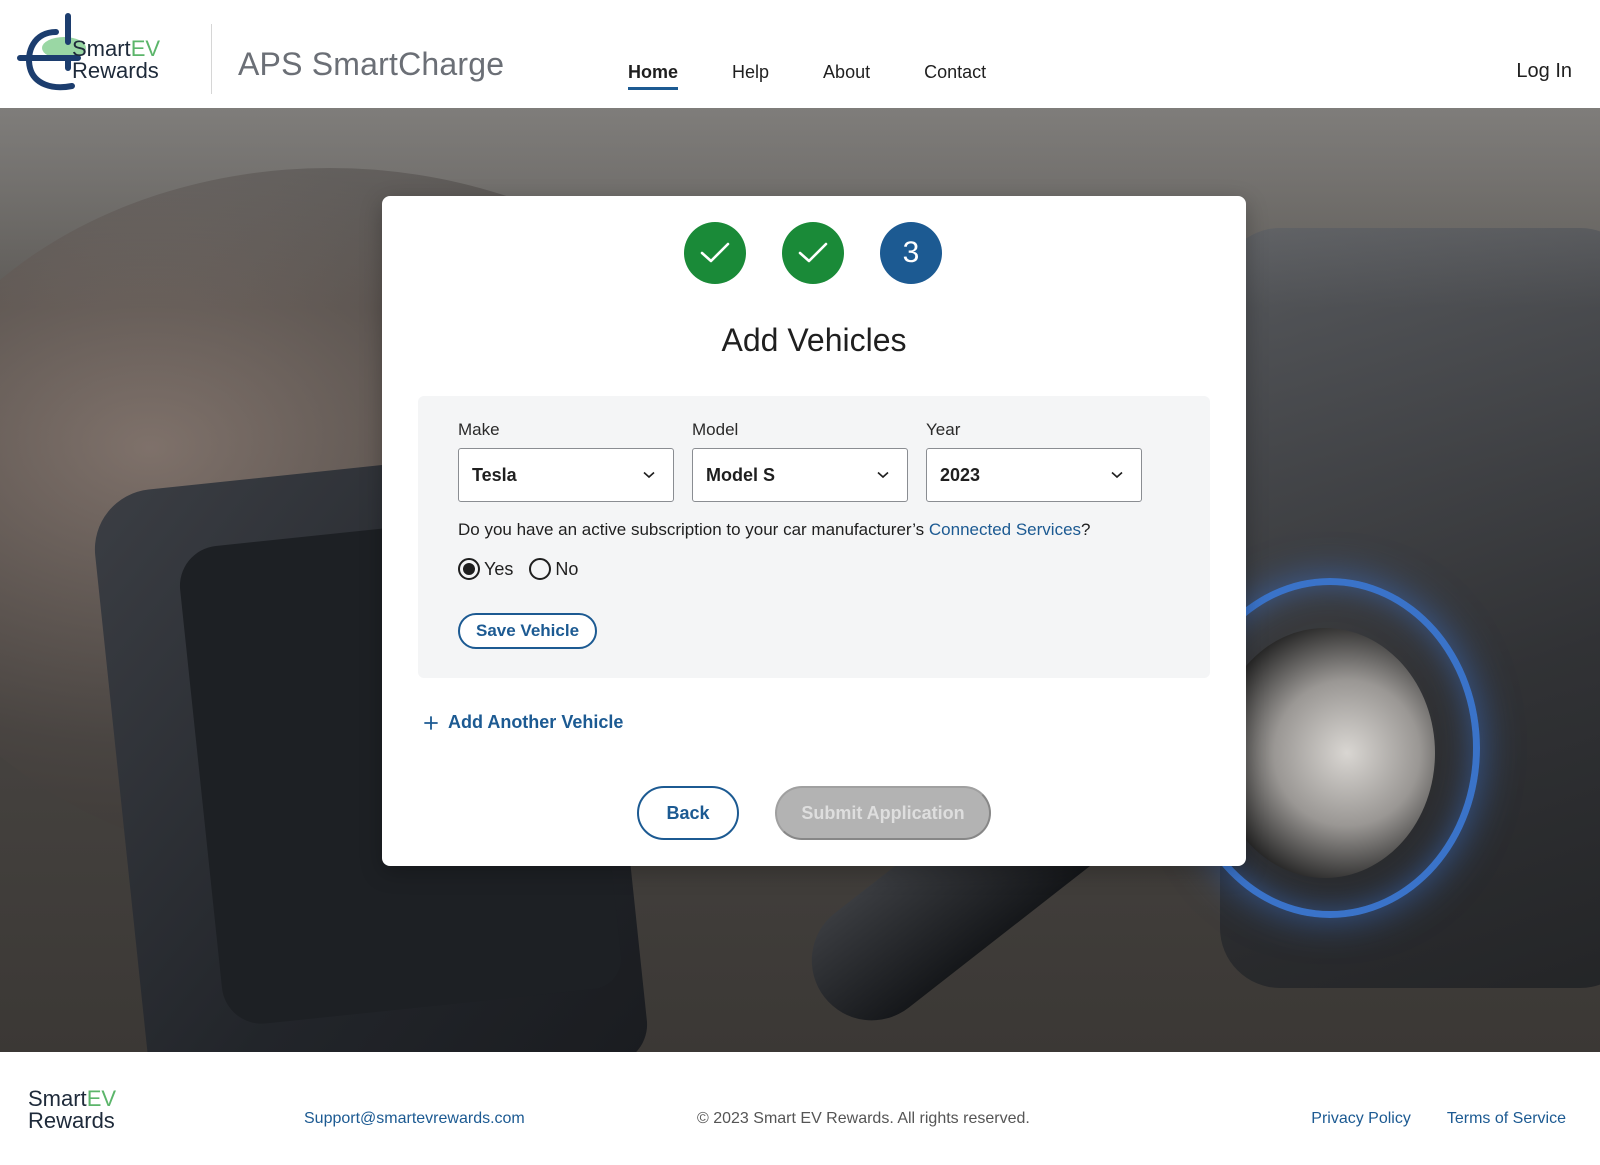 This screenshot has height=1165, width=1600. Describe the element at coordinates (688, 813) in the screenshot. I see `back-button: Back` at that location.